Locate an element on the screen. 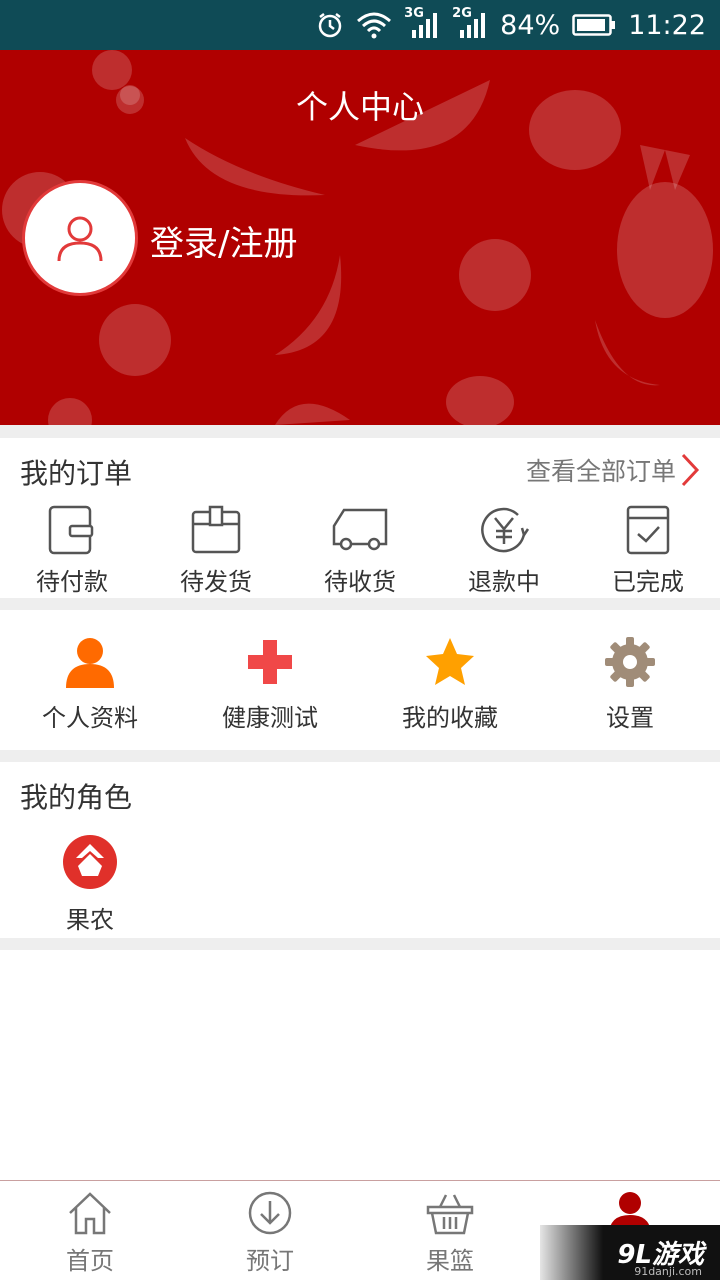  roles-section: 我的角色 果农 is located at coordinates (360, 850).